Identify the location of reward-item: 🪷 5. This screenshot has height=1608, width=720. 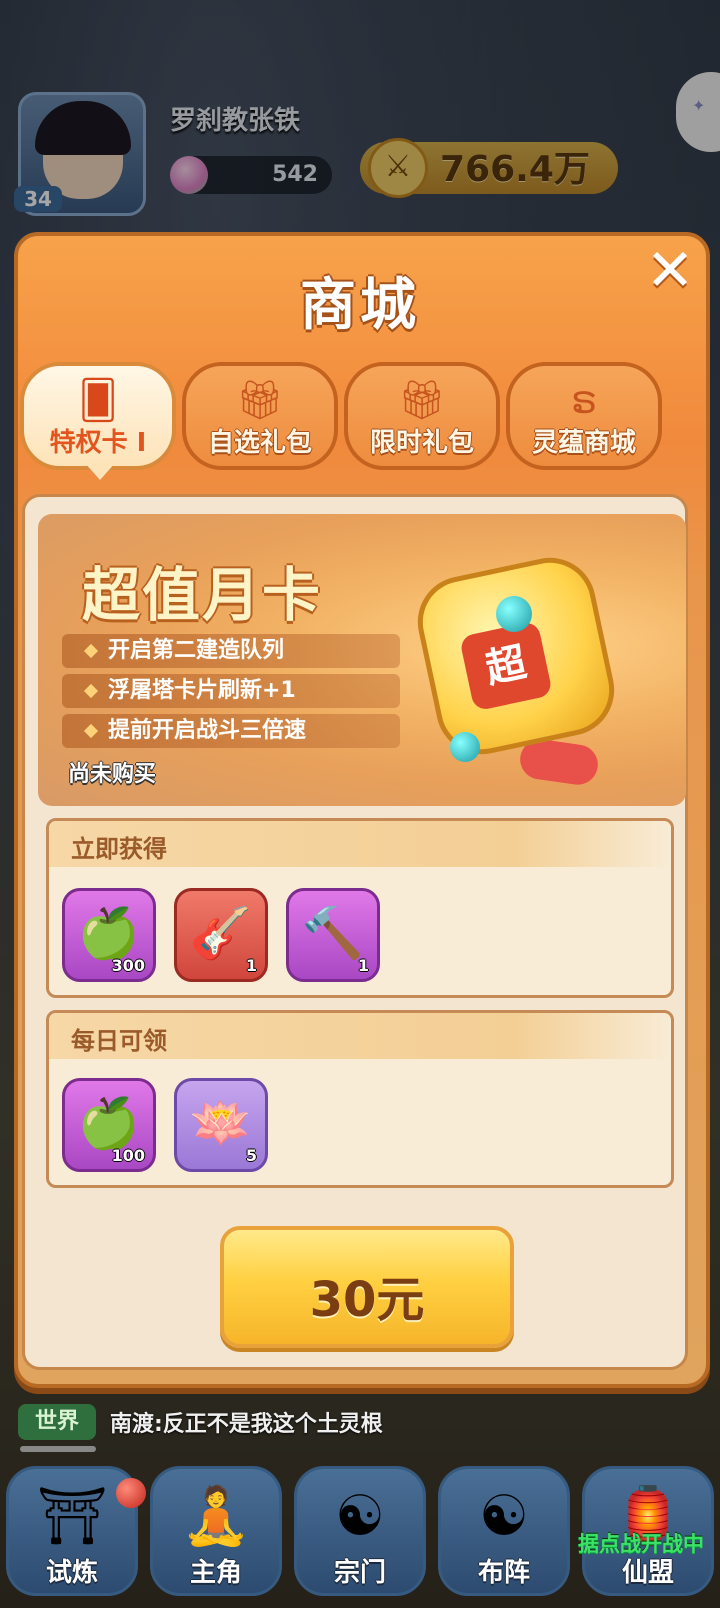
(221, 1125).